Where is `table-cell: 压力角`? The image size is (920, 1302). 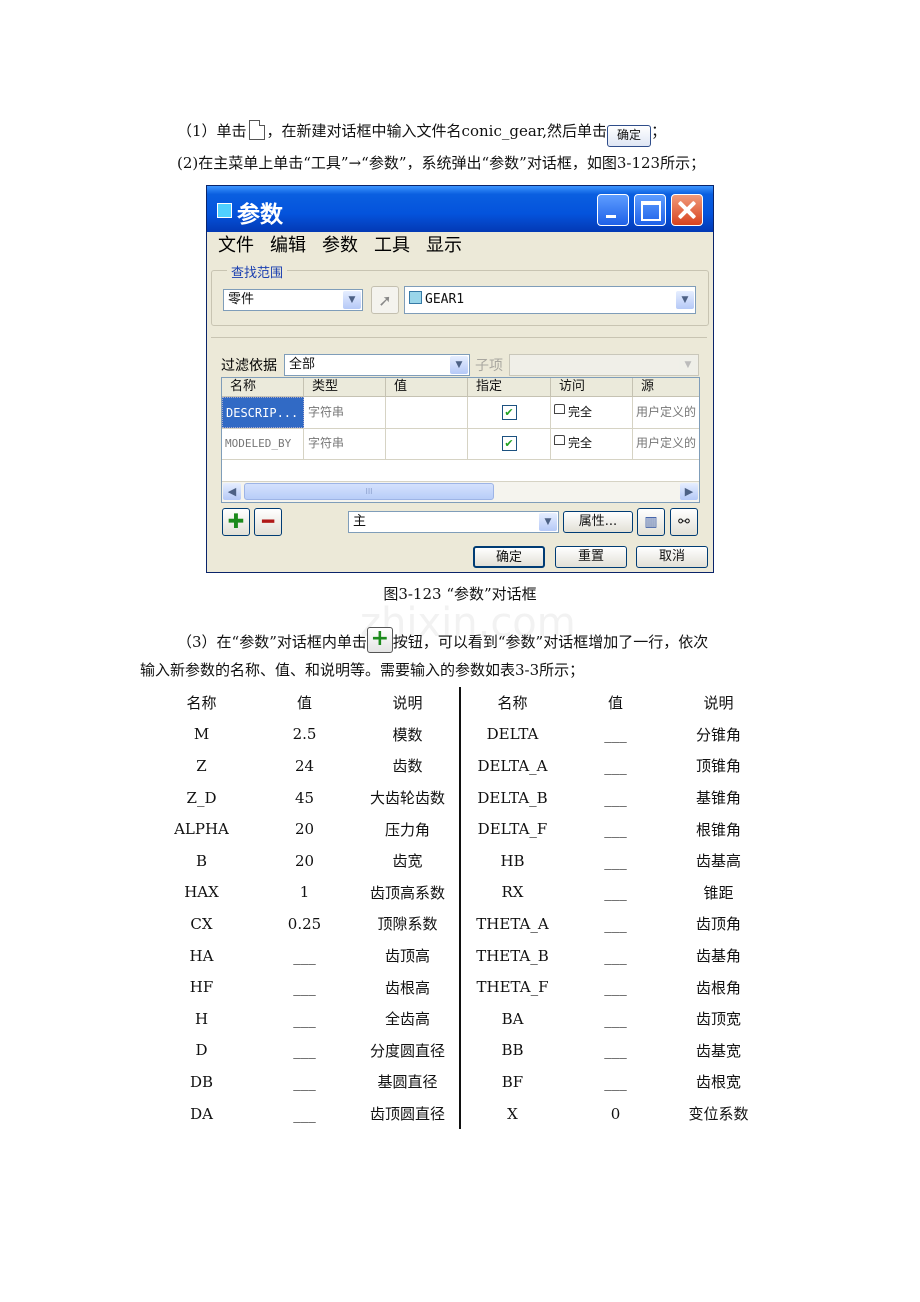 table-cell: 压力角 is located at coordinates (408, 829).